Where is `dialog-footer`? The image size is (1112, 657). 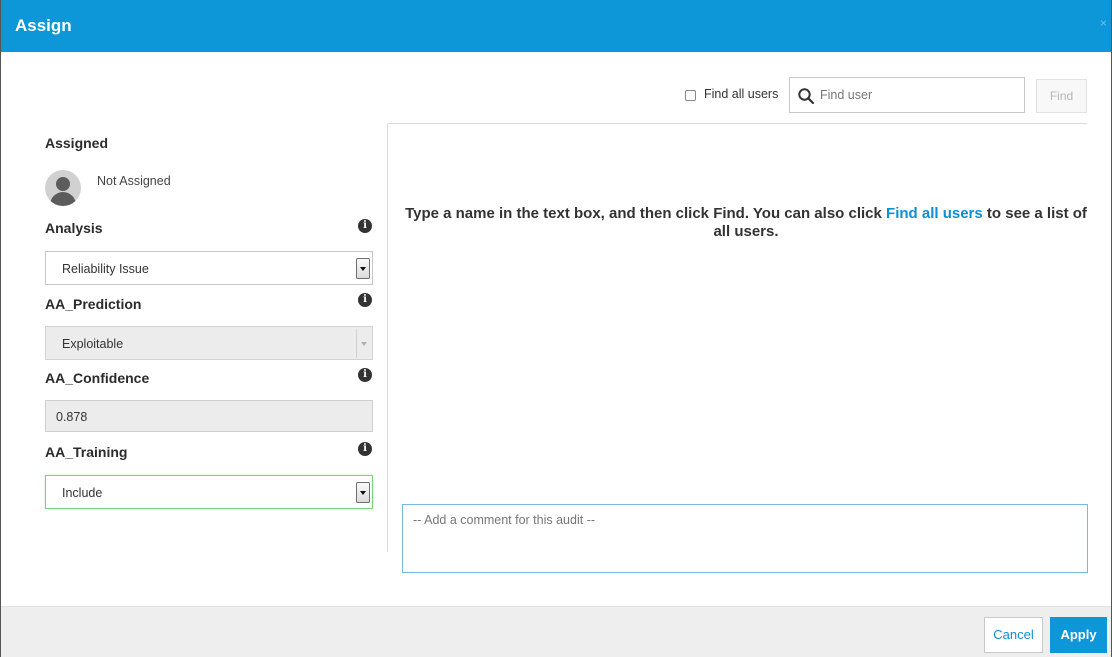
dialog-footer is located at coordinates (556, 631).